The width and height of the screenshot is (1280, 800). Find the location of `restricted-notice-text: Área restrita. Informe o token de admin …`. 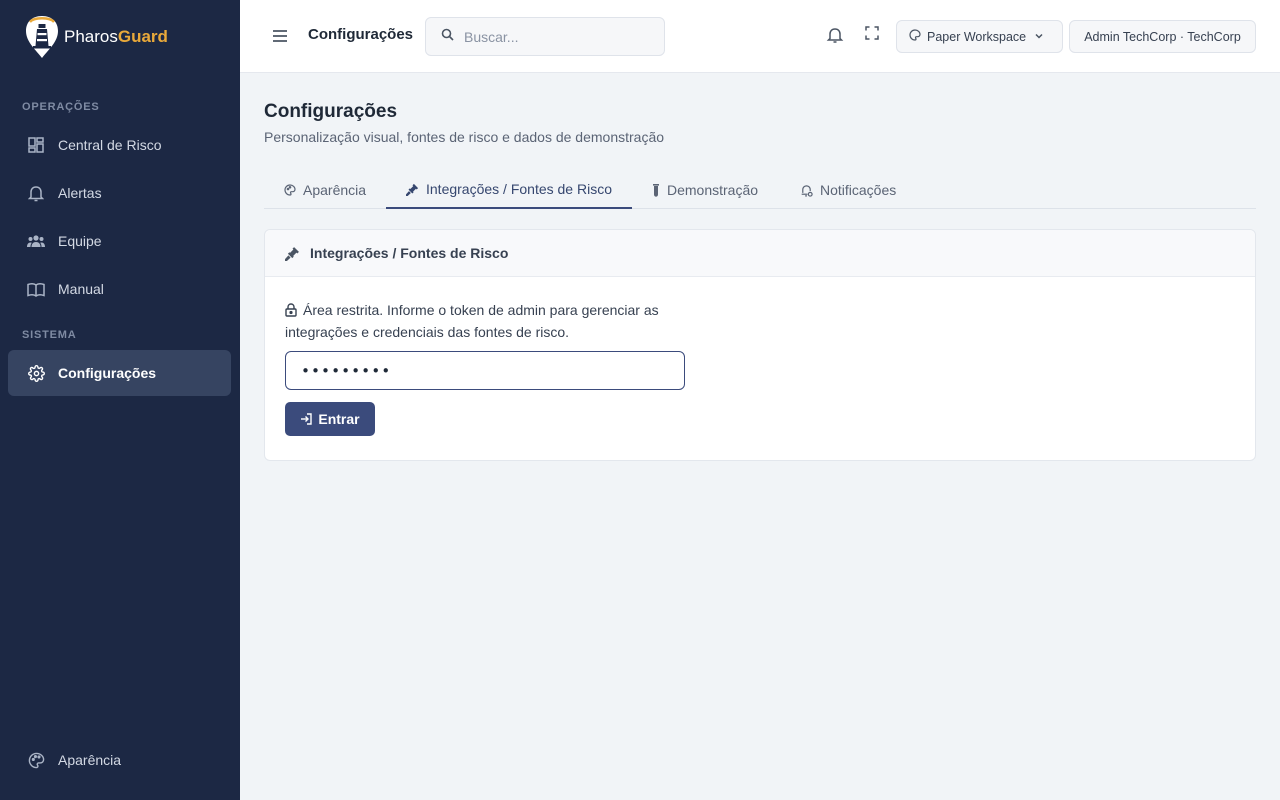

restricted-notice-text: Área restrita. Informe o token de admin … is located at coordinates (472, 321).